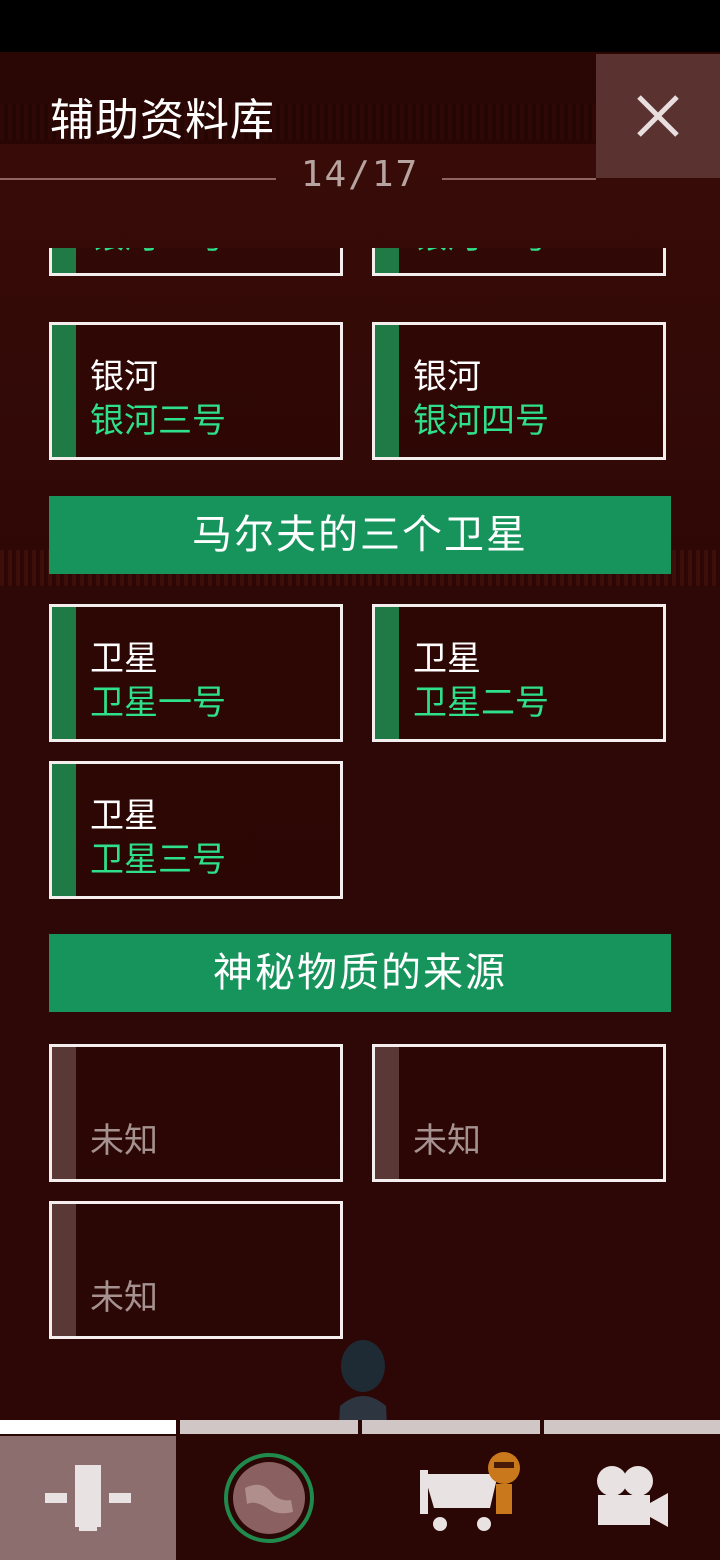  Describe the element at coordinates (196, 673) in the screenshot. I see `entry-card-moon-1: 卫星 卫星一号` at that location.